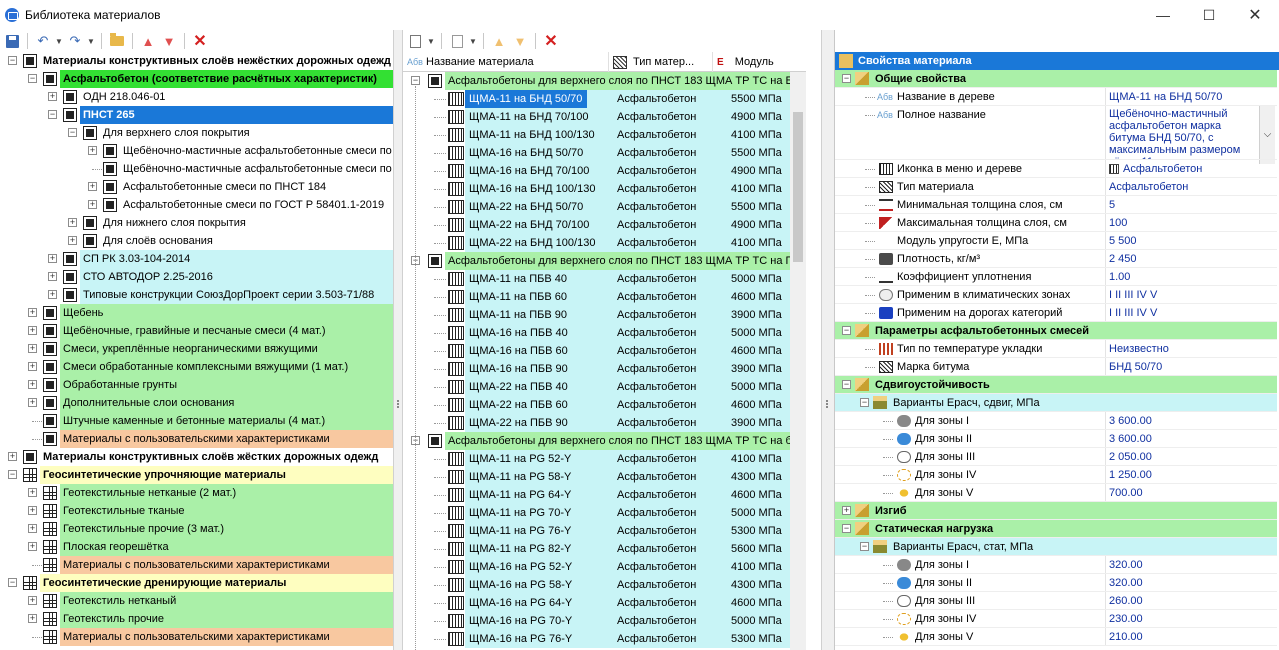 This screenshot has height=650, width=1279. Describe the element at coordinates (91, 41) in the screenshot. I see `redo-dropdown: ▼` at that location.